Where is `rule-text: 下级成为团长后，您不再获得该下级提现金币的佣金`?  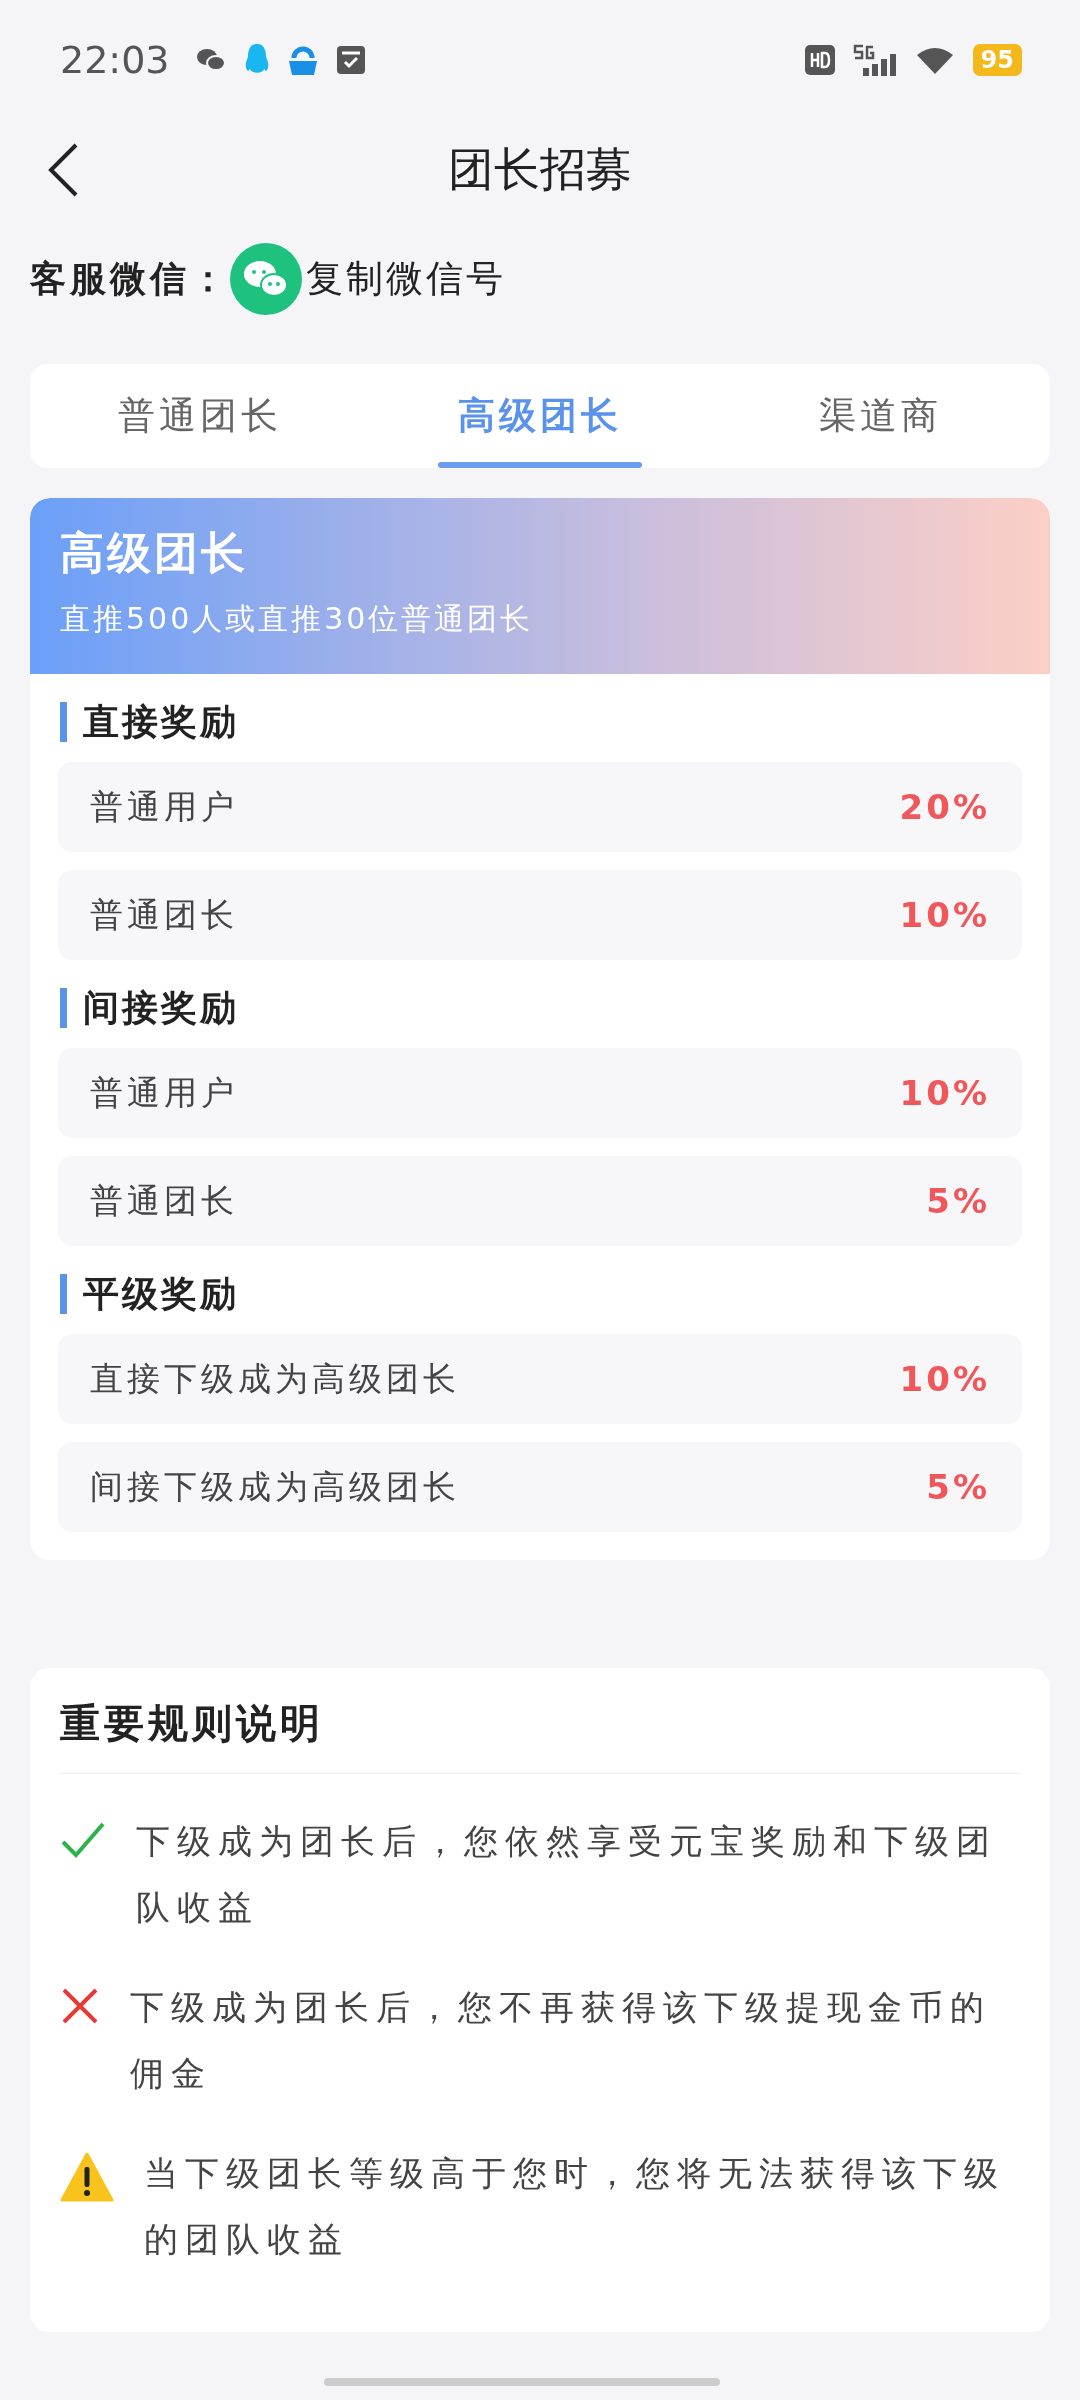
rule-text: 下级成为团长后，您不再获得该下级提现金币的佣金 is located at coordinates (561, 2040).